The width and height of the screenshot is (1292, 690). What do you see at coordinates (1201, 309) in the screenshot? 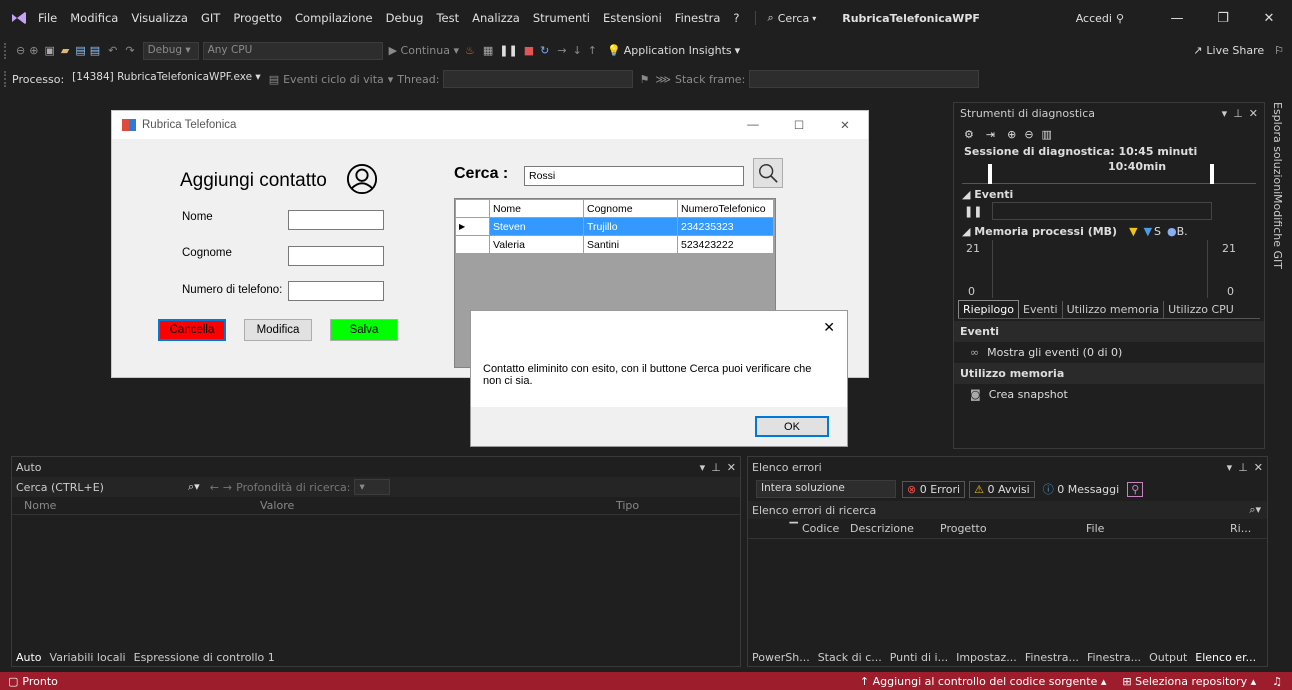
I see `tab-utilizzo-cpu: Utilizzo CPU` at bounding box center [1201, 309].